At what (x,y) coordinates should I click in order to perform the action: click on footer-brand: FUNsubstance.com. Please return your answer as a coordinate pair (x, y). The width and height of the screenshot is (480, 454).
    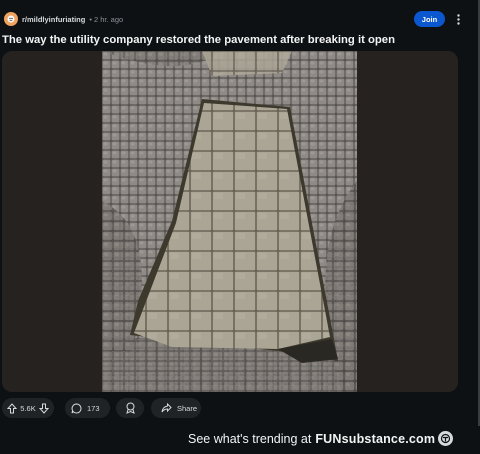
    Looking at the image, I should click on (375, 438).